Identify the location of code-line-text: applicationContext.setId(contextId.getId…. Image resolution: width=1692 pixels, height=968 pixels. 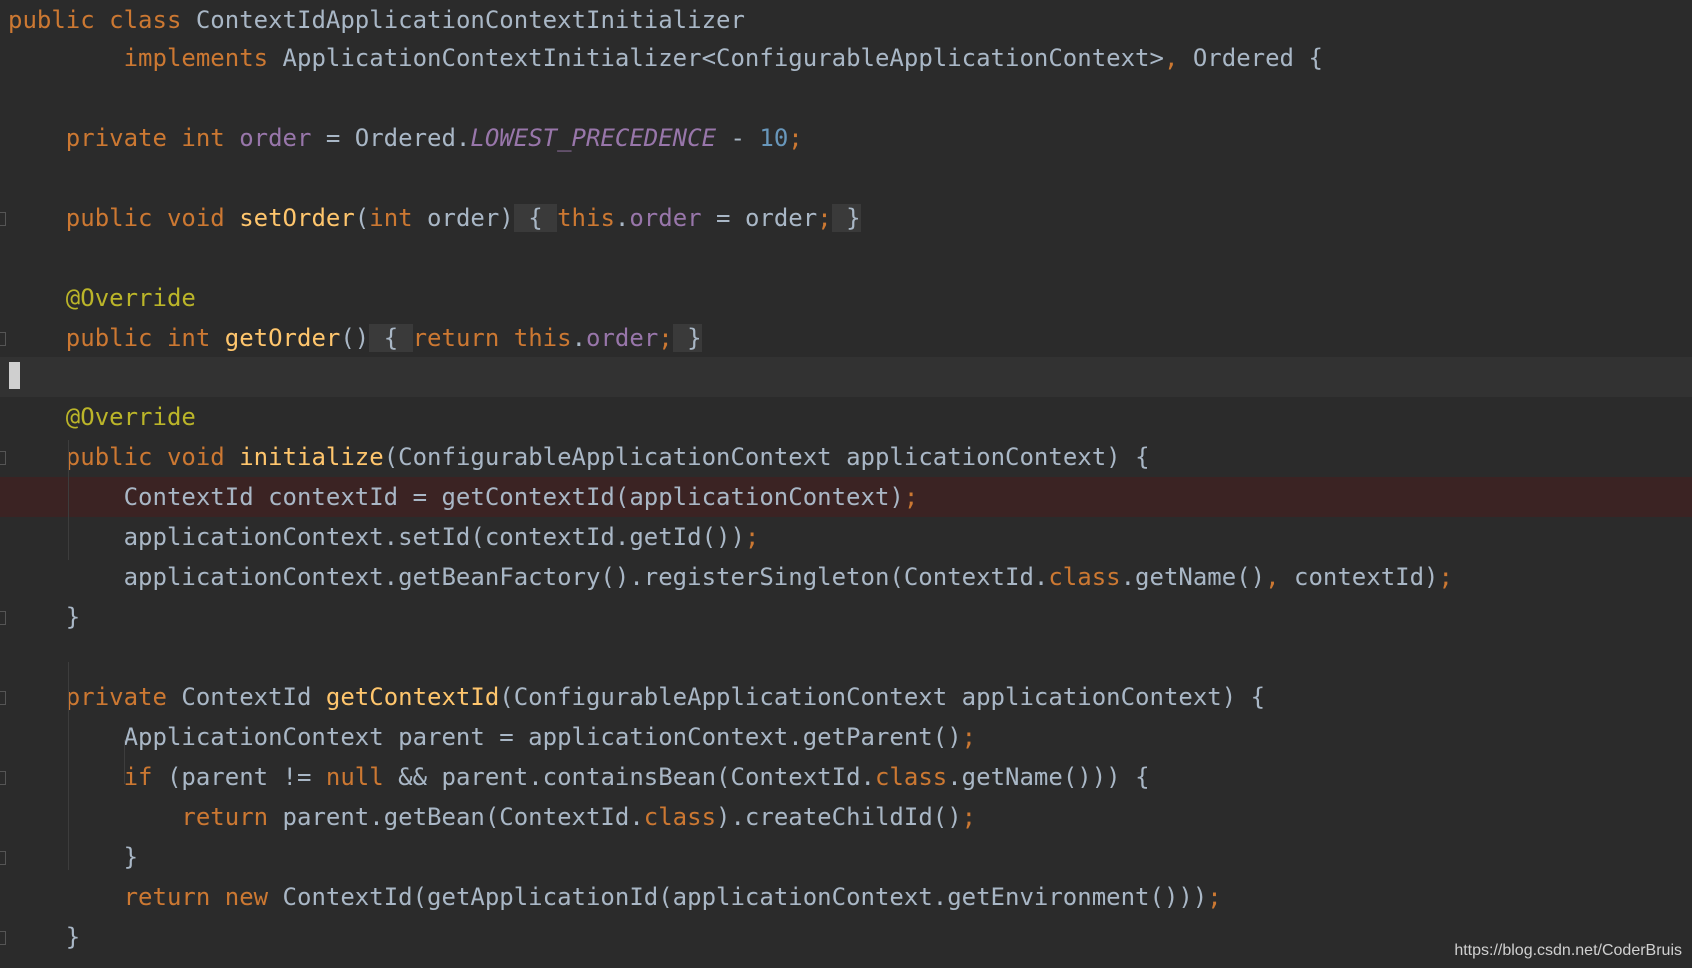
(384, 537).